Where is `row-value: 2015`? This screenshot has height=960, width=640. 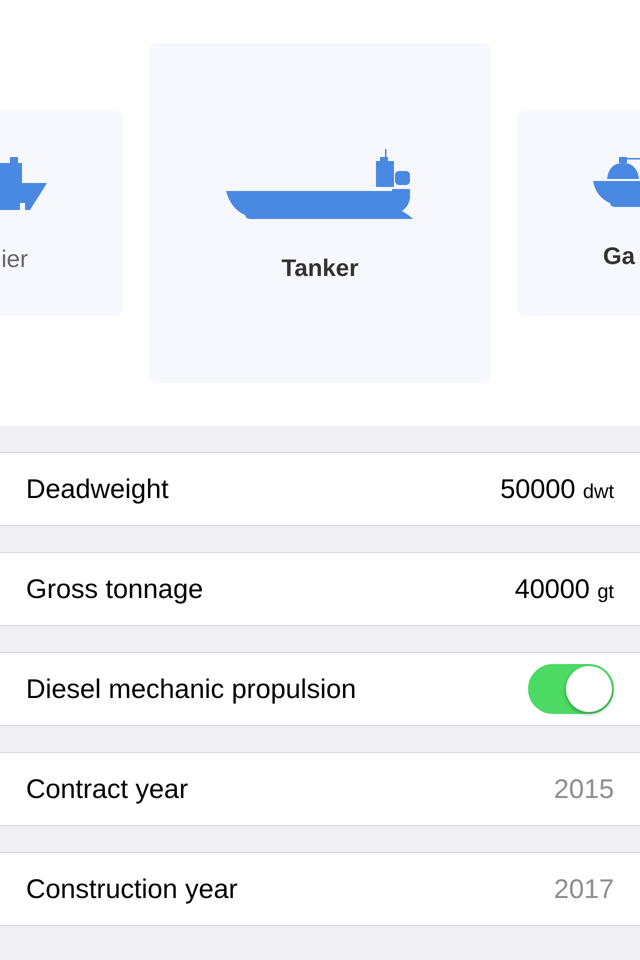
row-value: 2015 is located at coordinates (584, 789).